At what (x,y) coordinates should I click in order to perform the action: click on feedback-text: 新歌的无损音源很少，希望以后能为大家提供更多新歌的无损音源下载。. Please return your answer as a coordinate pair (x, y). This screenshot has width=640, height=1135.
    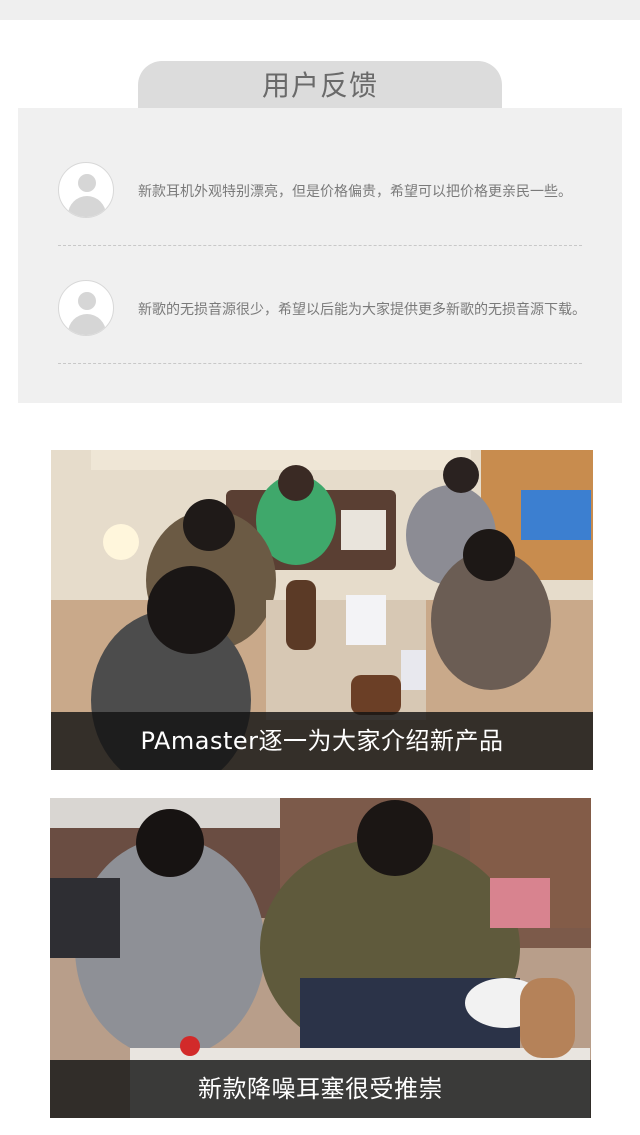
    Looking at the image, I should click on (362, 310).